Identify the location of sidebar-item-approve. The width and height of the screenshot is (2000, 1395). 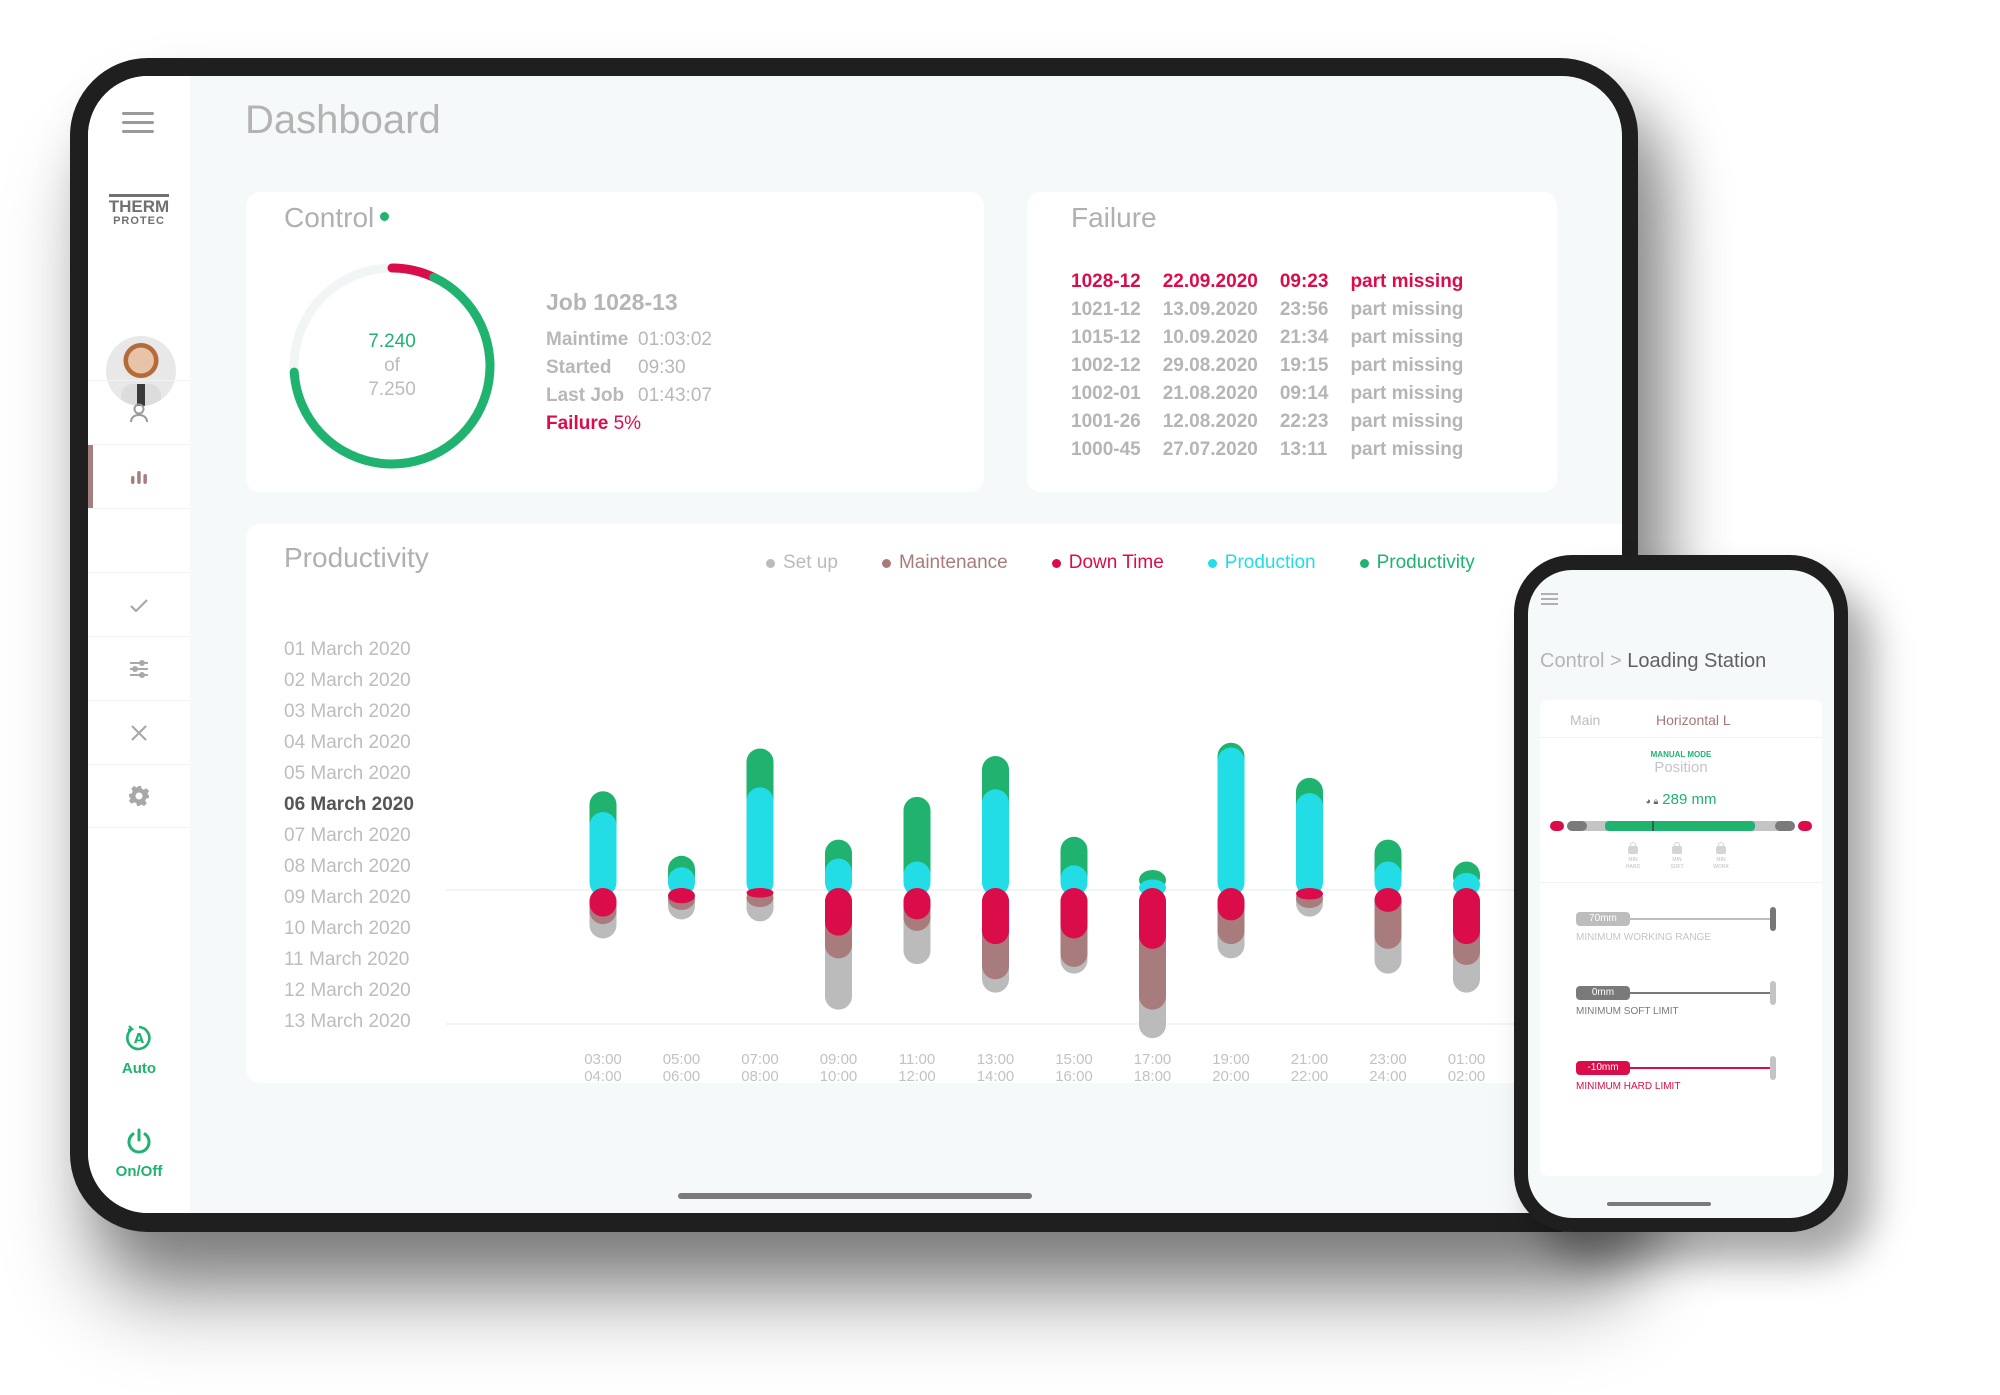
(139, 604).